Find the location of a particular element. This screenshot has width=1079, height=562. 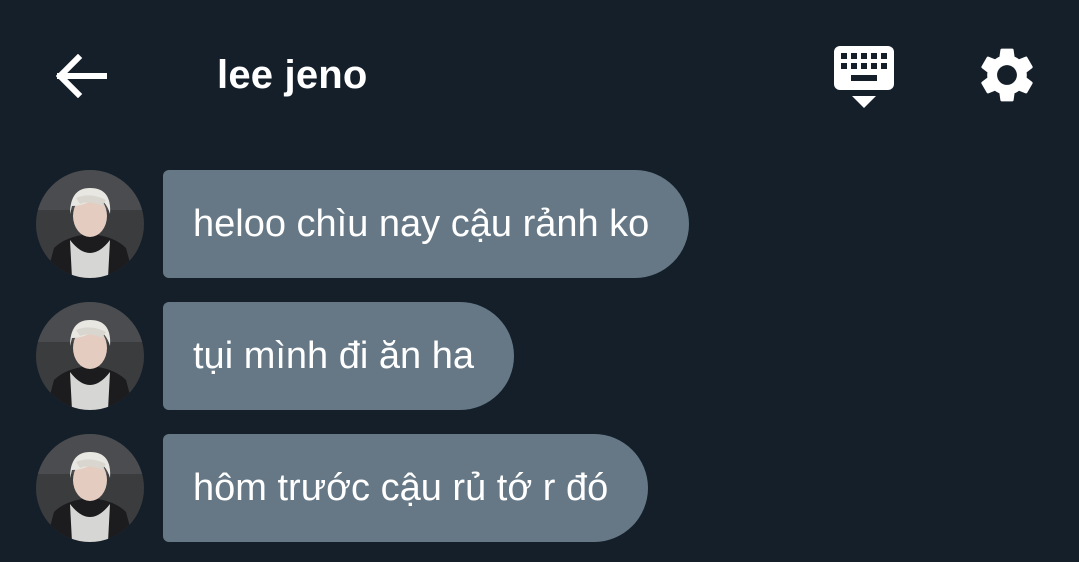

message-bubble: heloo chìu nay cậu rảnh ko is located at coordinates (426, 224).